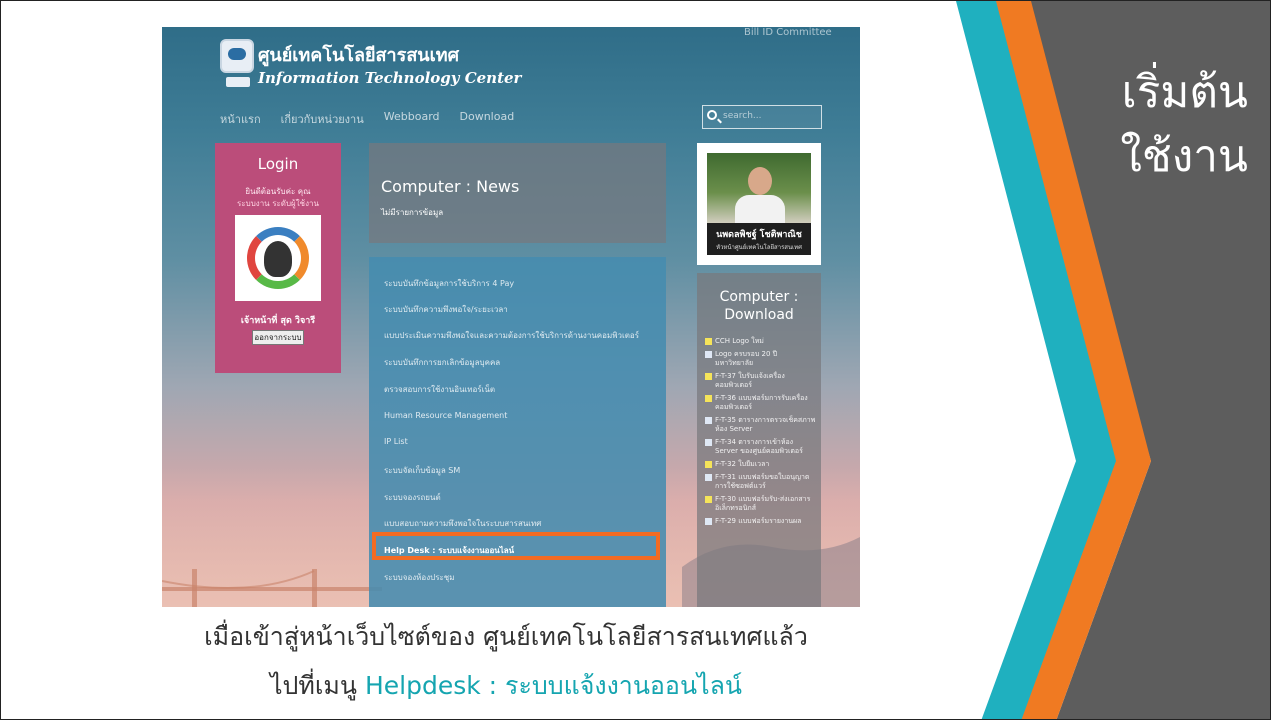 The height and width of the screenshot is (720, 1271). I want to click on caption-line2: ไปที่เมนู Helpdesk : ระบบแจ้งงานออนไลน์, so click(506, 686).